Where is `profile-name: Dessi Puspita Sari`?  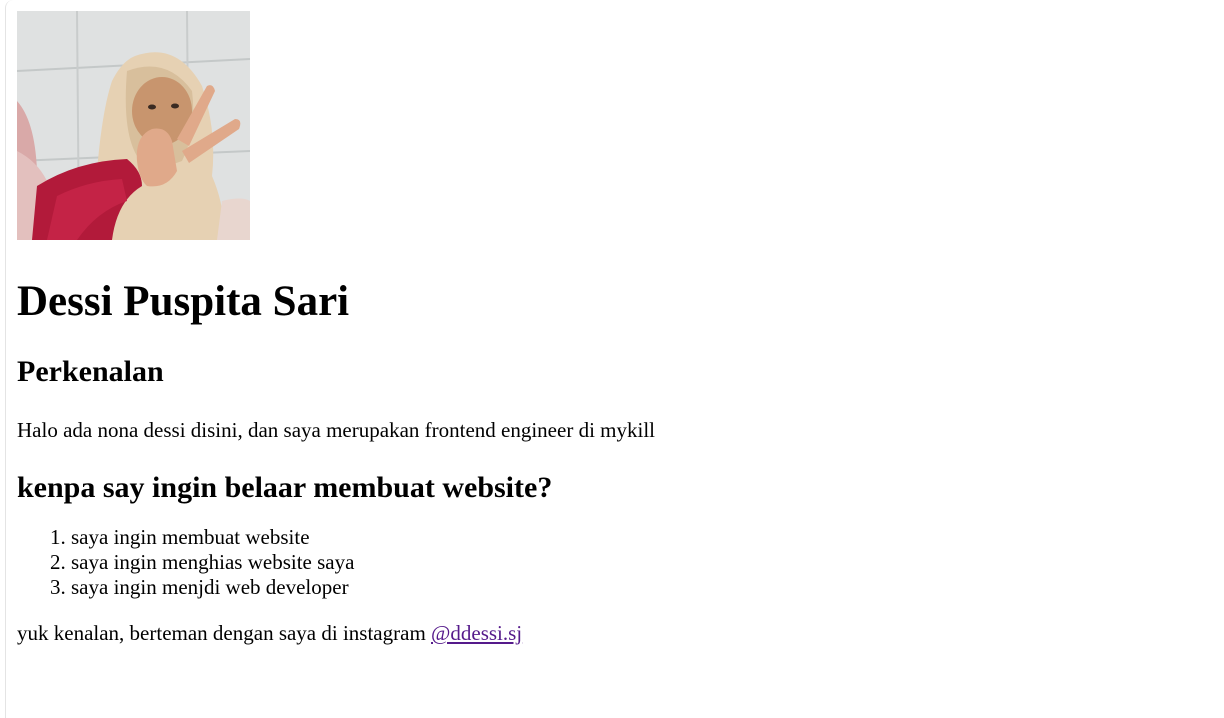
profile-name: Dessi Puspita Sari is located at coordinates (183, 301).